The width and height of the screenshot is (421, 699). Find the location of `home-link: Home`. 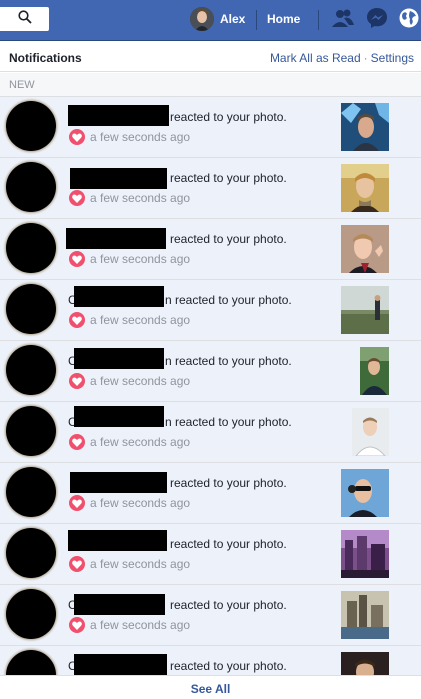

home-link: Home is located at coordinates (283, 19).